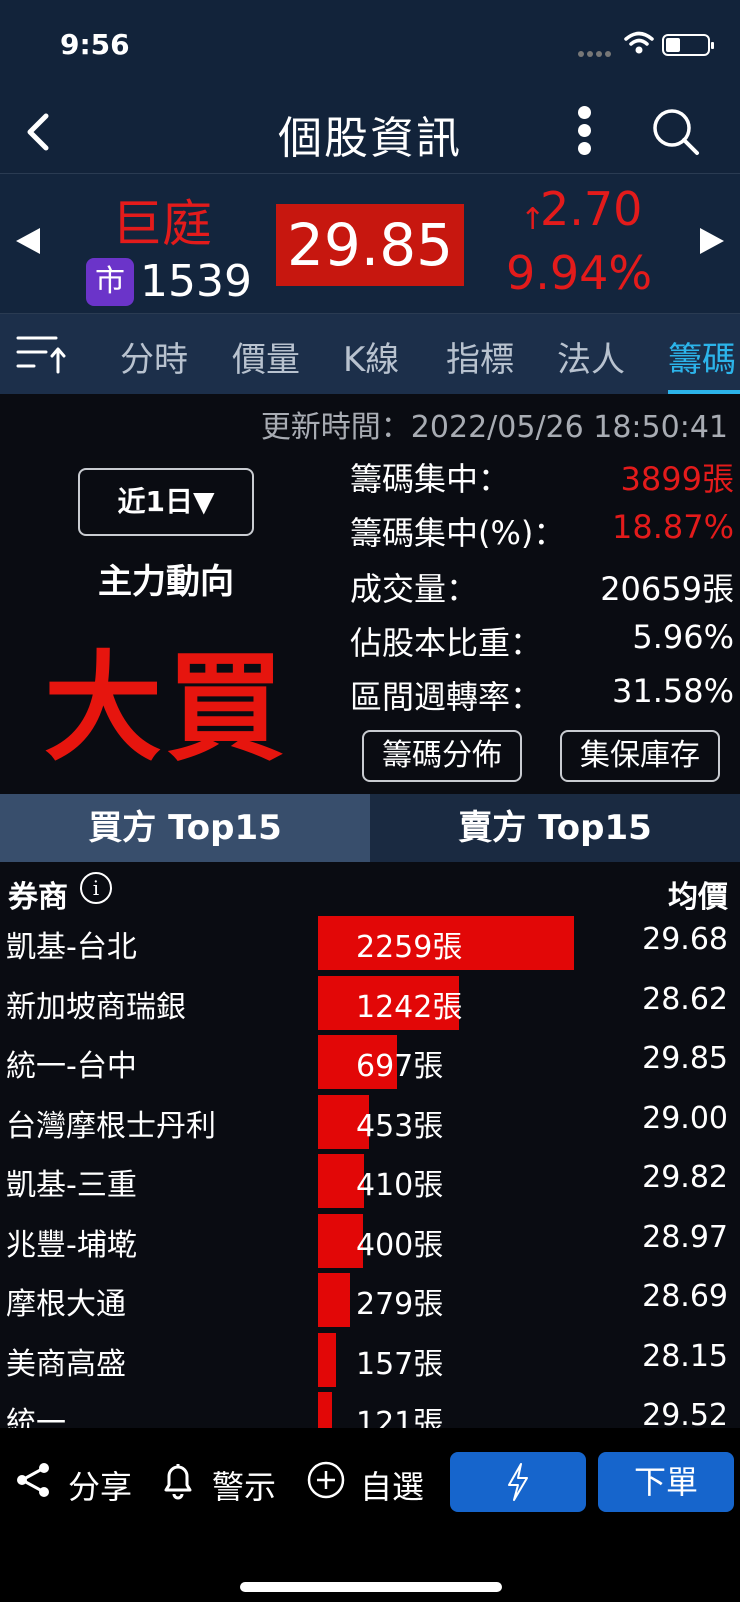 The height and width of the screenshot is (1602, 740). I want to click on tab-chips: 籌碼, so click(702, 356).